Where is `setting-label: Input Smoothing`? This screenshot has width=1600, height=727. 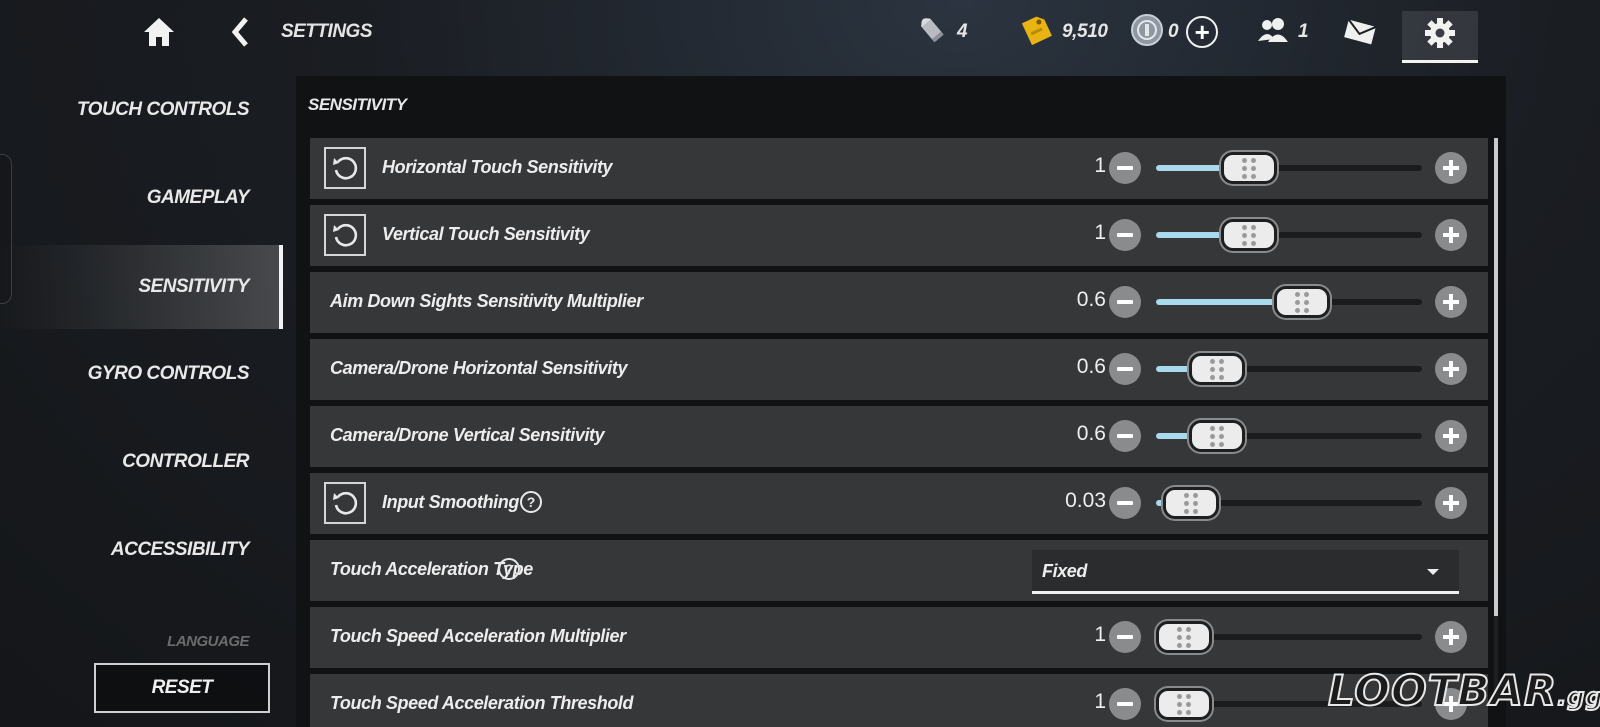
setting-label: Input Smoothing is located at coordinates (450, 502).